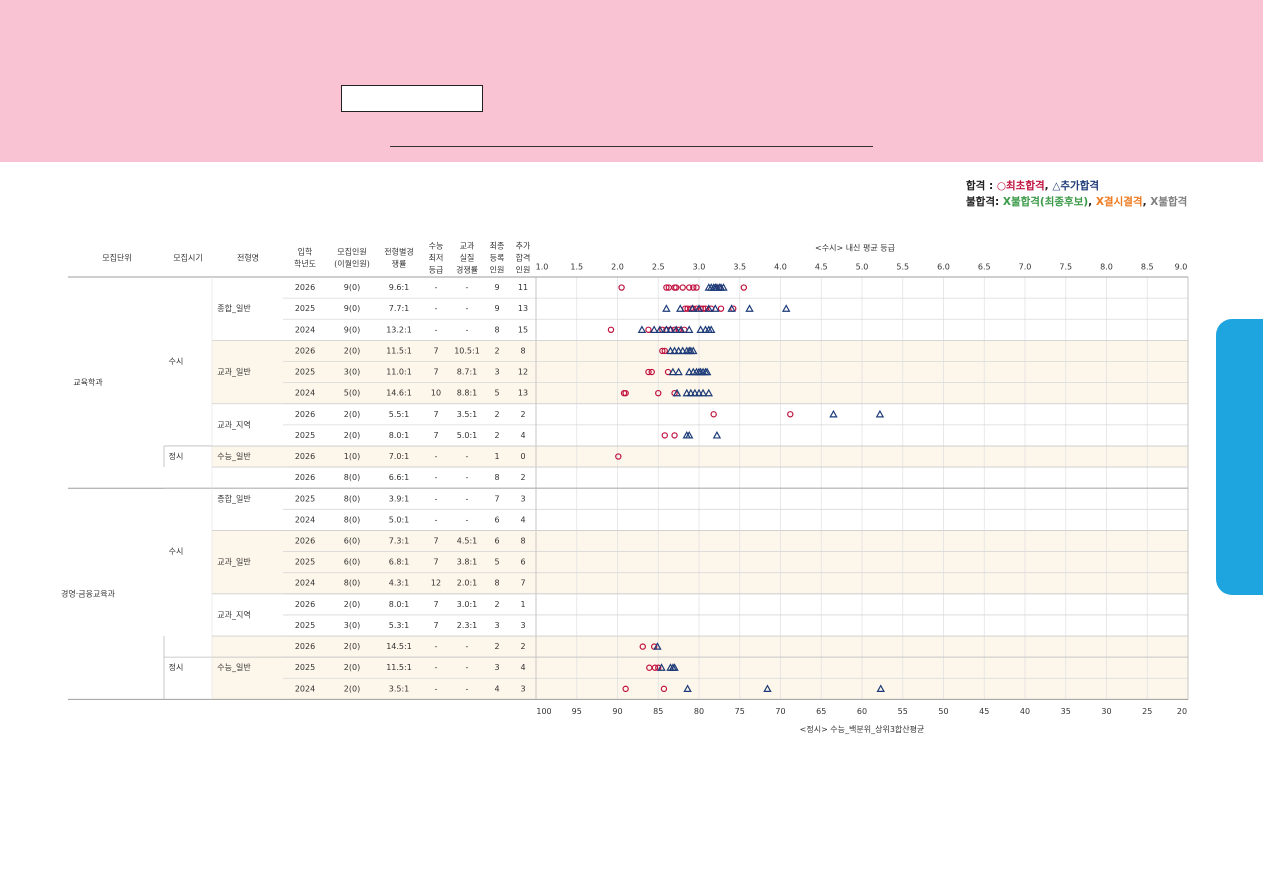 Image resolution: width=1263 pixels, height=893 pixels. Describe the element at coordinates (740, 711) in the screenshot. I see `bottom-tick-label: 75` at that location.